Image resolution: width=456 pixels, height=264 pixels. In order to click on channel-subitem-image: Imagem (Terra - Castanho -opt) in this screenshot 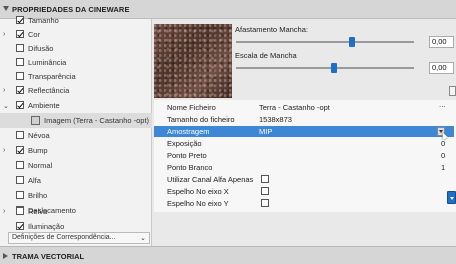, I will do `click(76, 120)`.